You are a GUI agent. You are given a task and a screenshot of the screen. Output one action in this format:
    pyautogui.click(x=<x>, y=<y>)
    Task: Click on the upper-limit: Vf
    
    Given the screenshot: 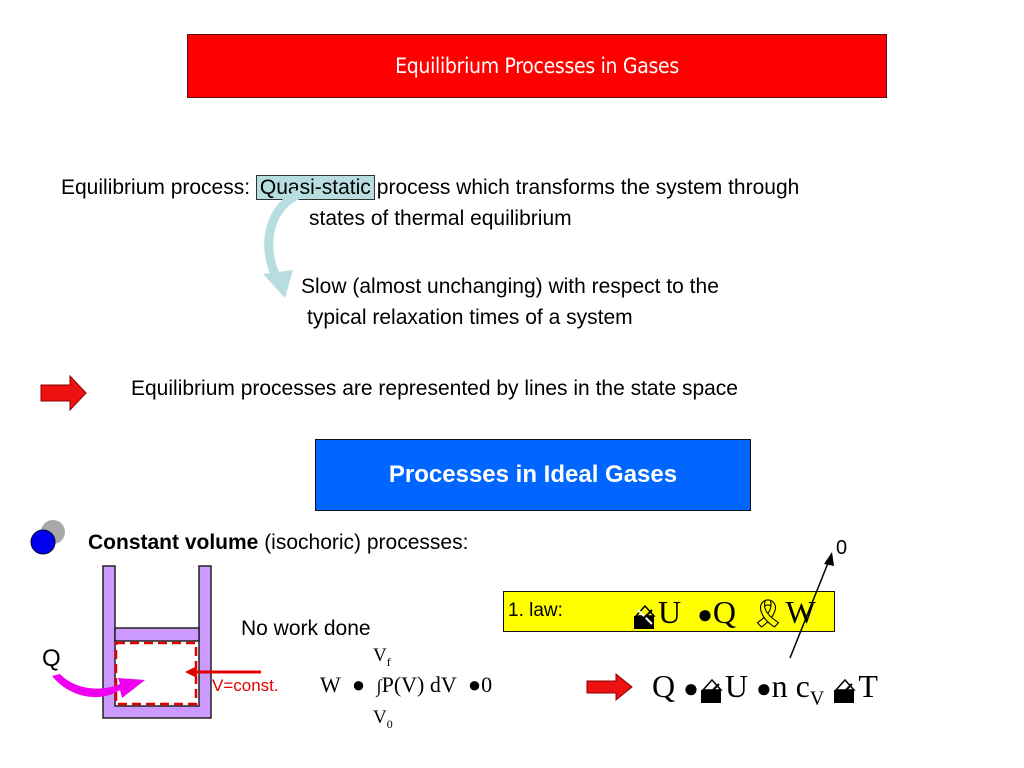 What is the action you would take?
    pyautogui.click(x=382, y=657)
    